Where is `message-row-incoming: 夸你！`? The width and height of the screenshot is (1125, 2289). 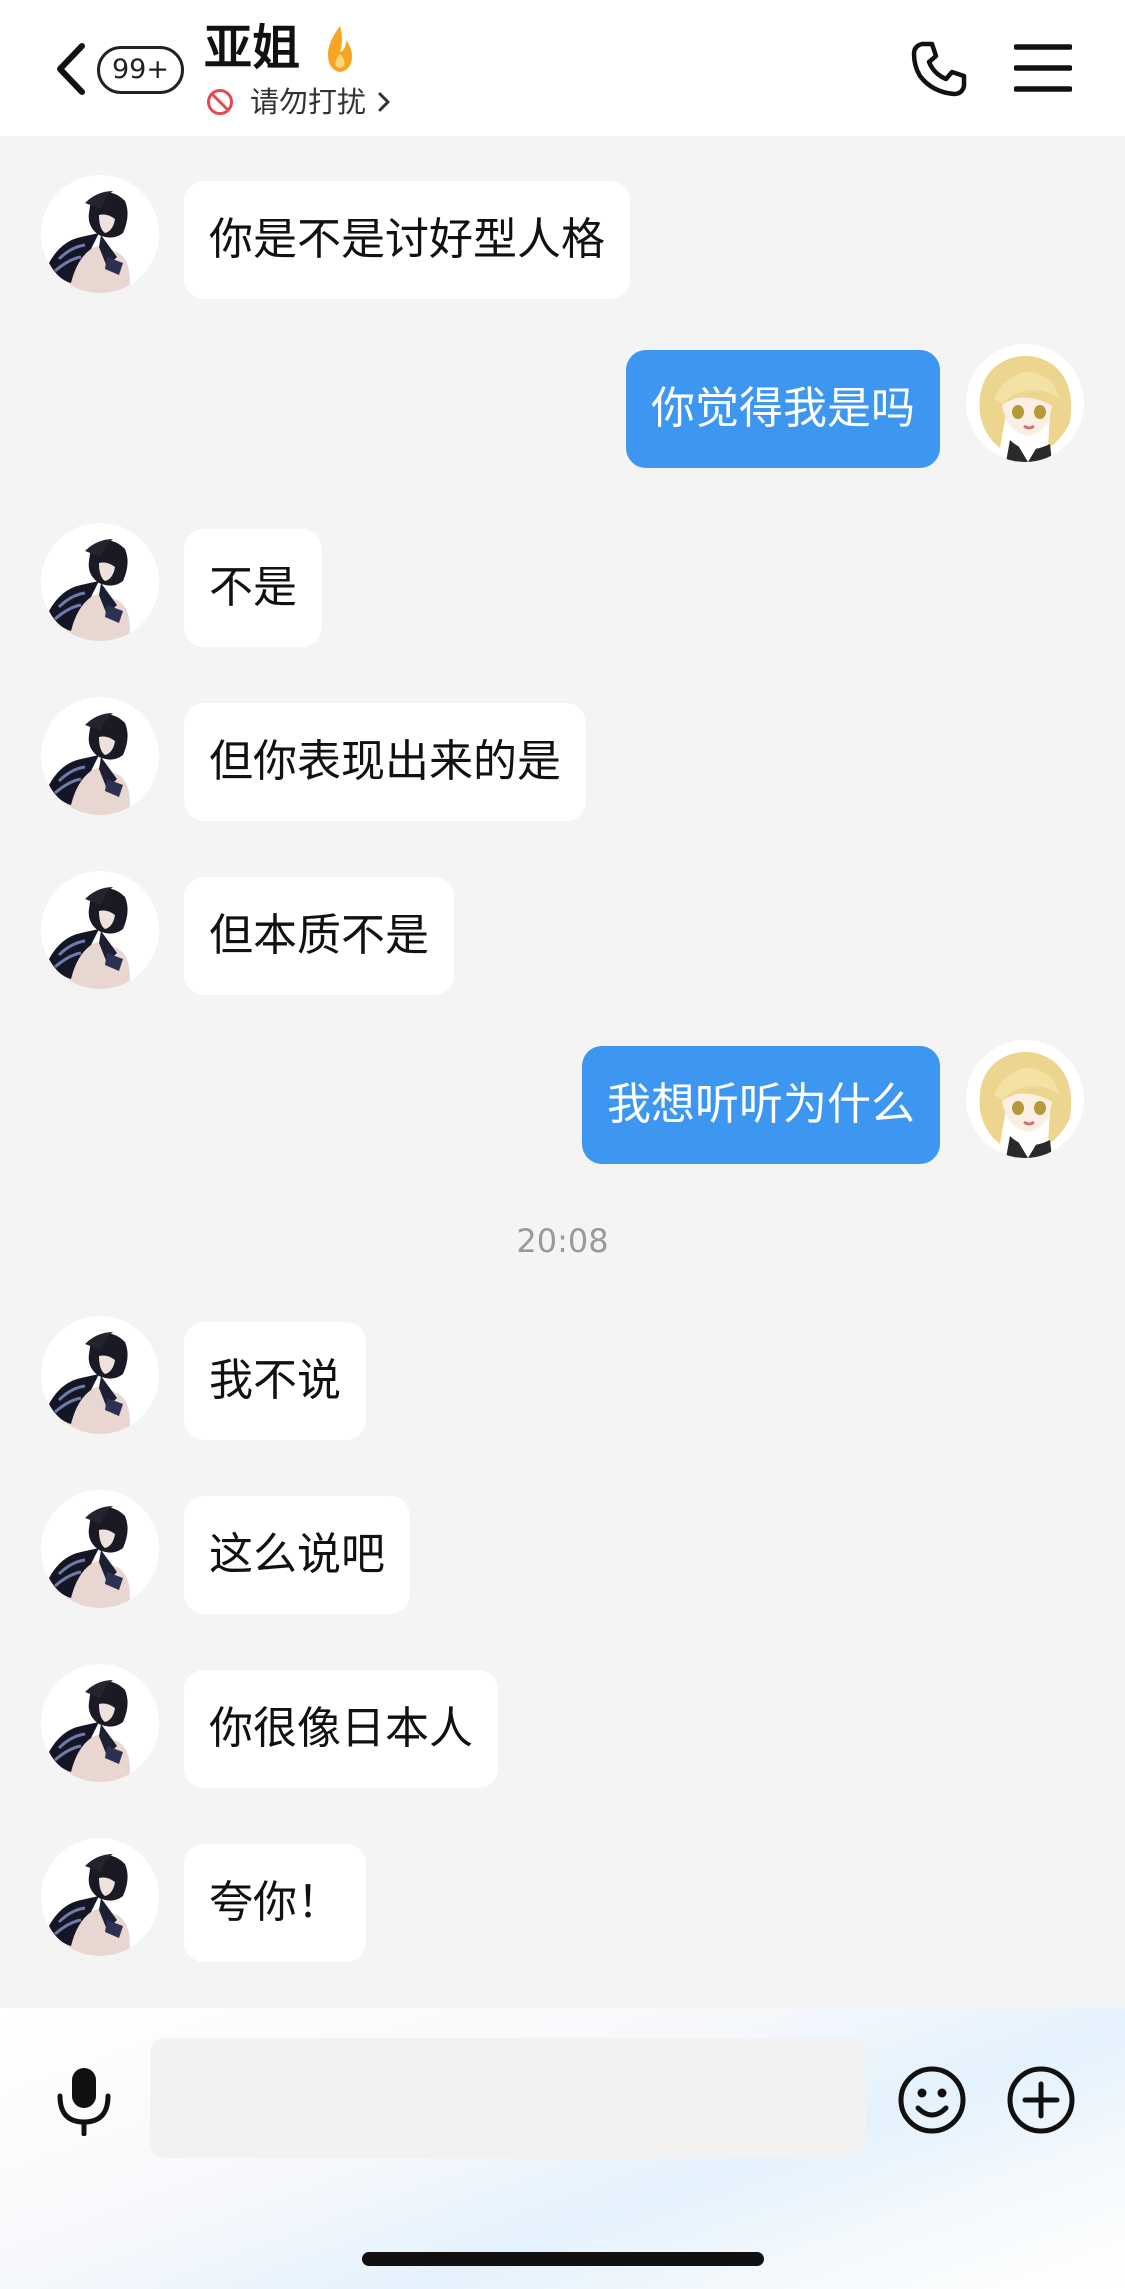 message-row-incoming: 夸你！ is located at coordinates (203, 1900).